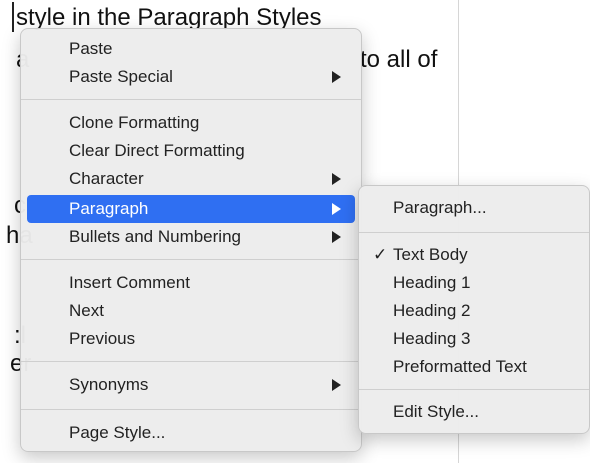 The height and width of the screenshot is (463, 590). I want to click on menu-item-label: Clone Formatting, so click(134, 122).